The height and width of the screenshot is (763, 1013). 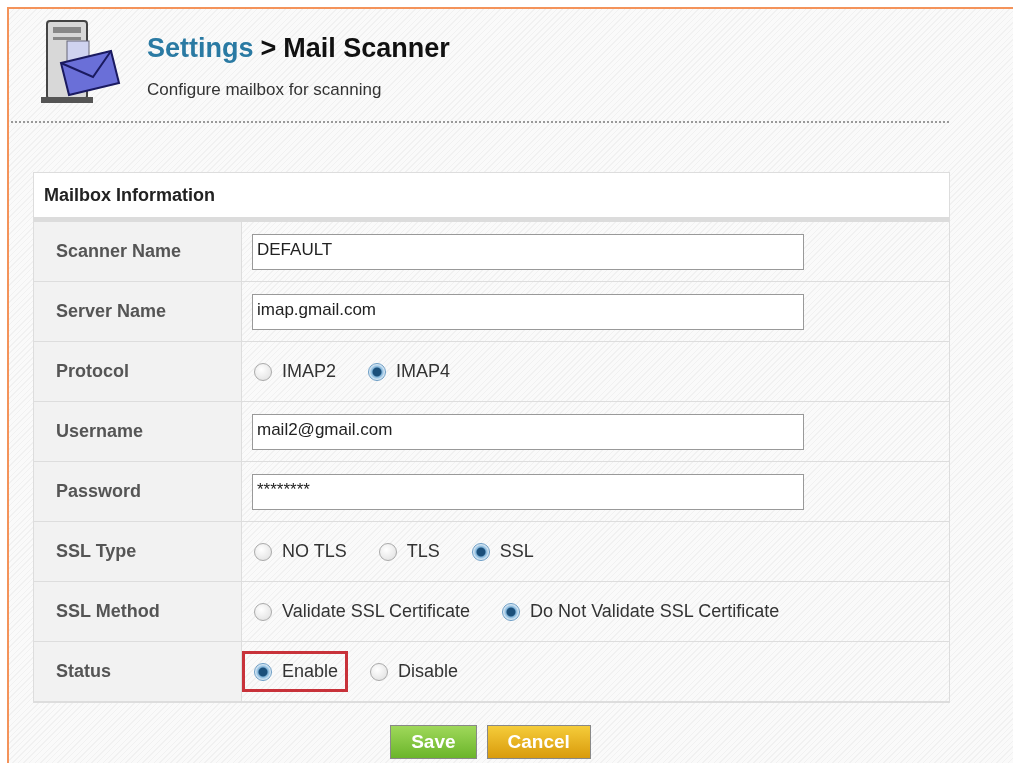 What do you see at coordinates (428, 671) in the screenshot?
I see `option-label: Disable` at bounding box center [428, 671].